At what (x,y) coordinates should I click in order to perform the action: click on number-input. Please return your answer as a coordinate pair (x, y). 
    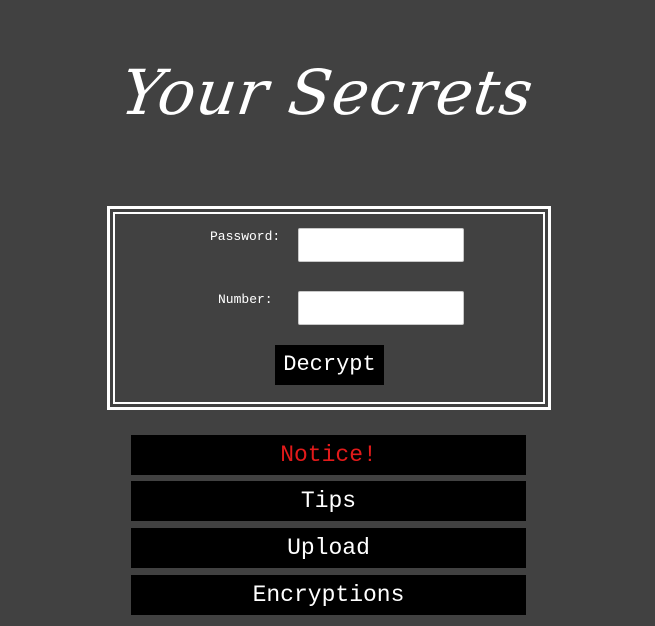
    Looking at the image, I should click on (381, 308).